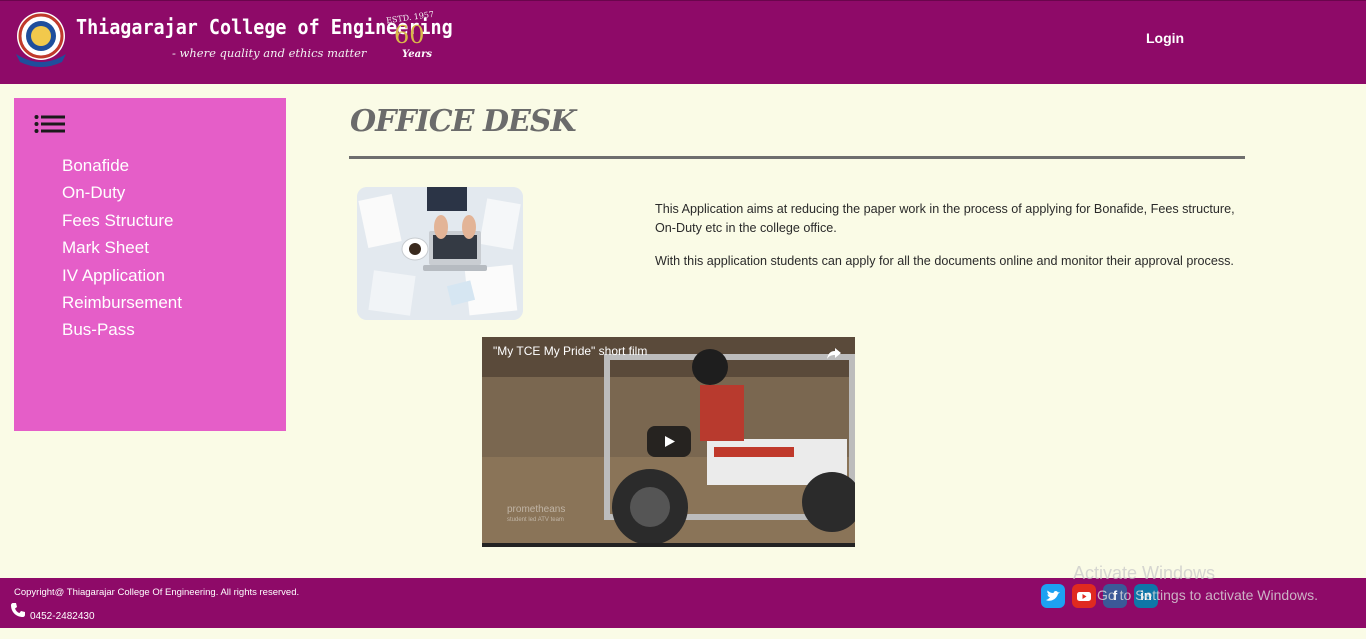 This screenshot has height=639, width=1366. What do you see at coordinates (18, 610) in the screenshot?
I see `phone-icon` at bounding box center [18, 610].